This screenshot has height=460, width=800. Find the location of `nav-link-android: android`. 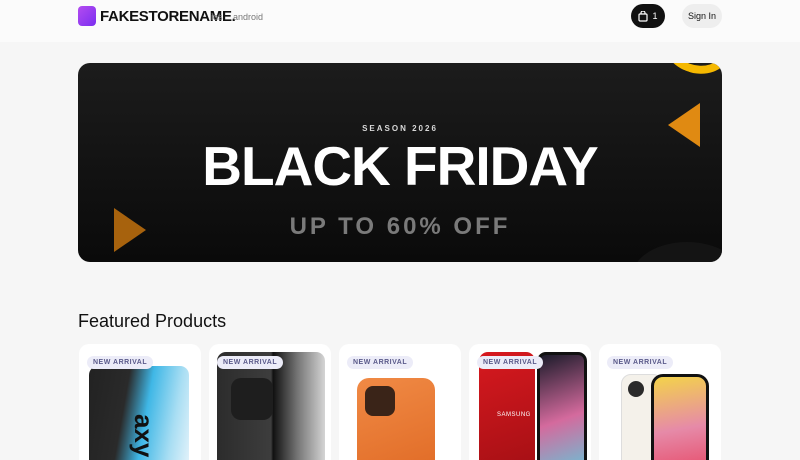

nav-link-android: android is located at coordinates (248, 17).